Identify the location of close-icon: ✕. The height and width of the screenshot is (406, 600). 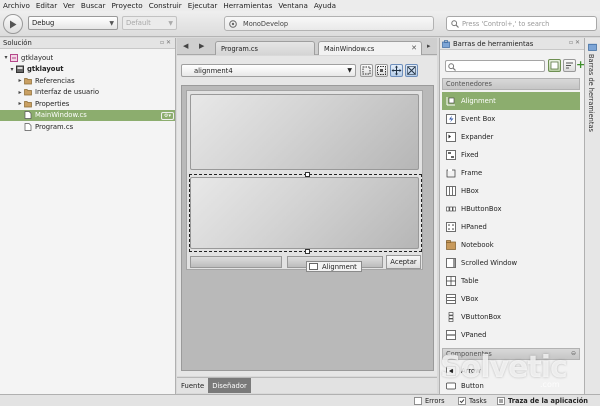
(414, 48).